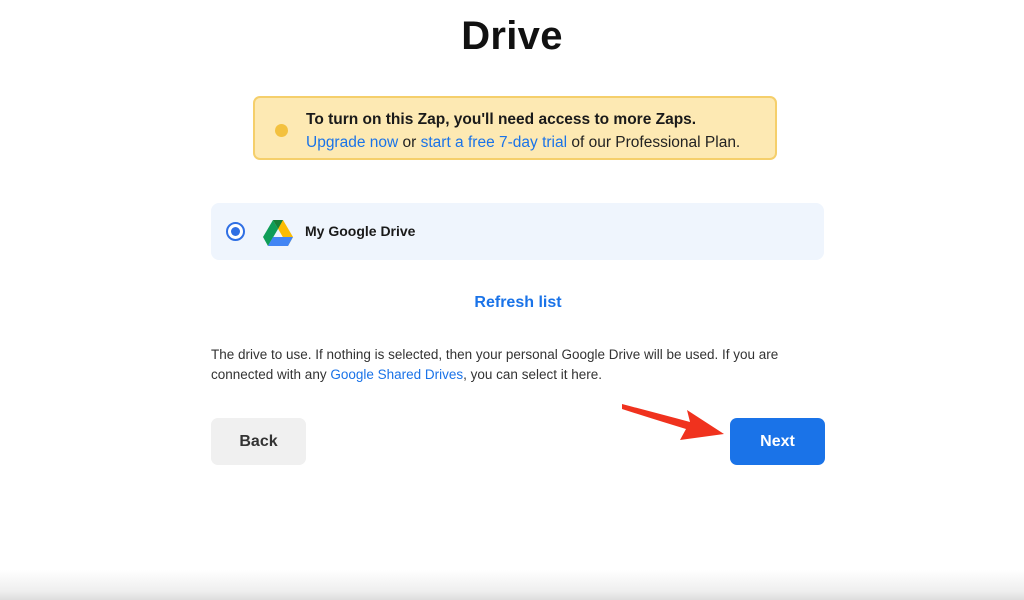 The width and height of the screenshot is (1024, 600). Describe the element at coordinates (396, 374) in the screenshot. I see `google-shared-drives-link: Google Shared Drives` at that location.